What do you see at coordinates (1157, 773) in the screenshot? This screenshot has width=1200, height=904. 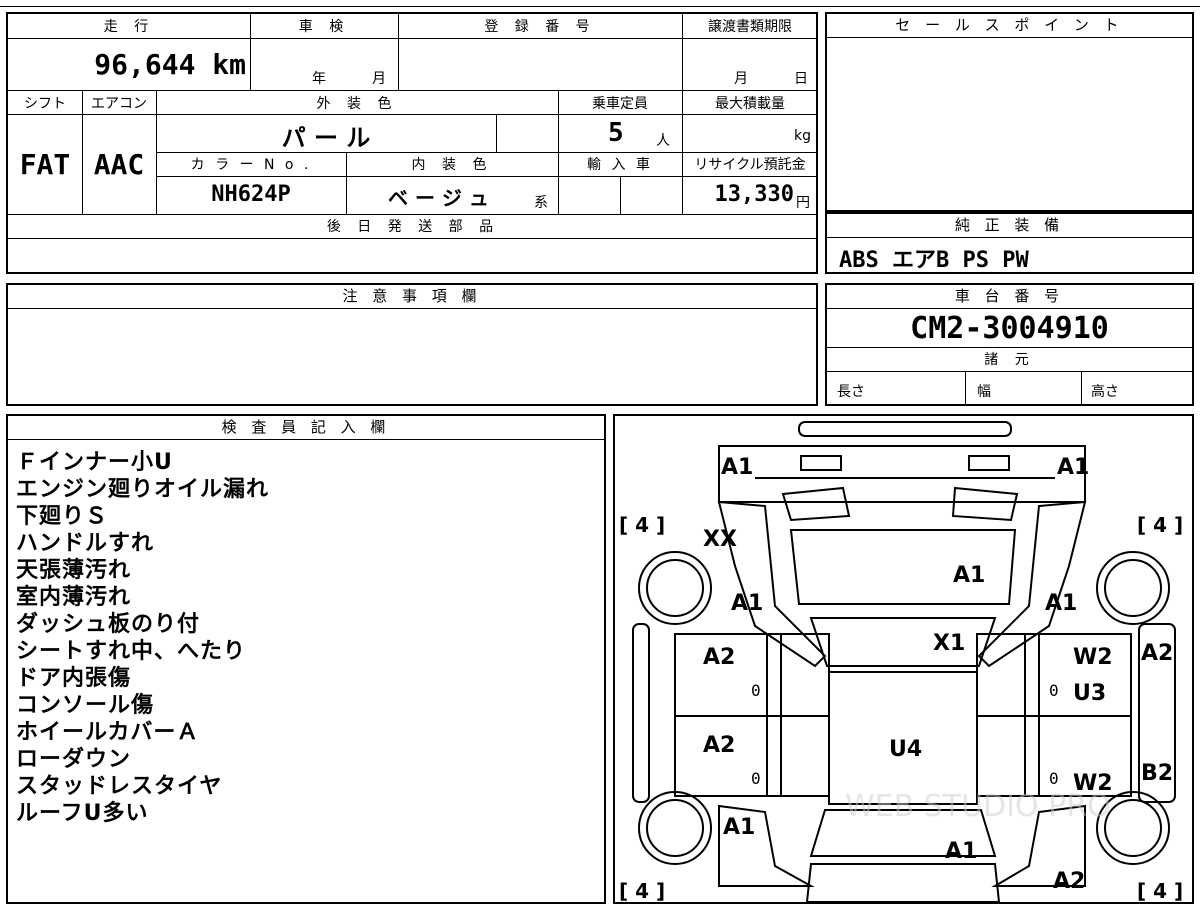 I see `mark-side-right-lower: B2` at bounding box center [1157, 773].